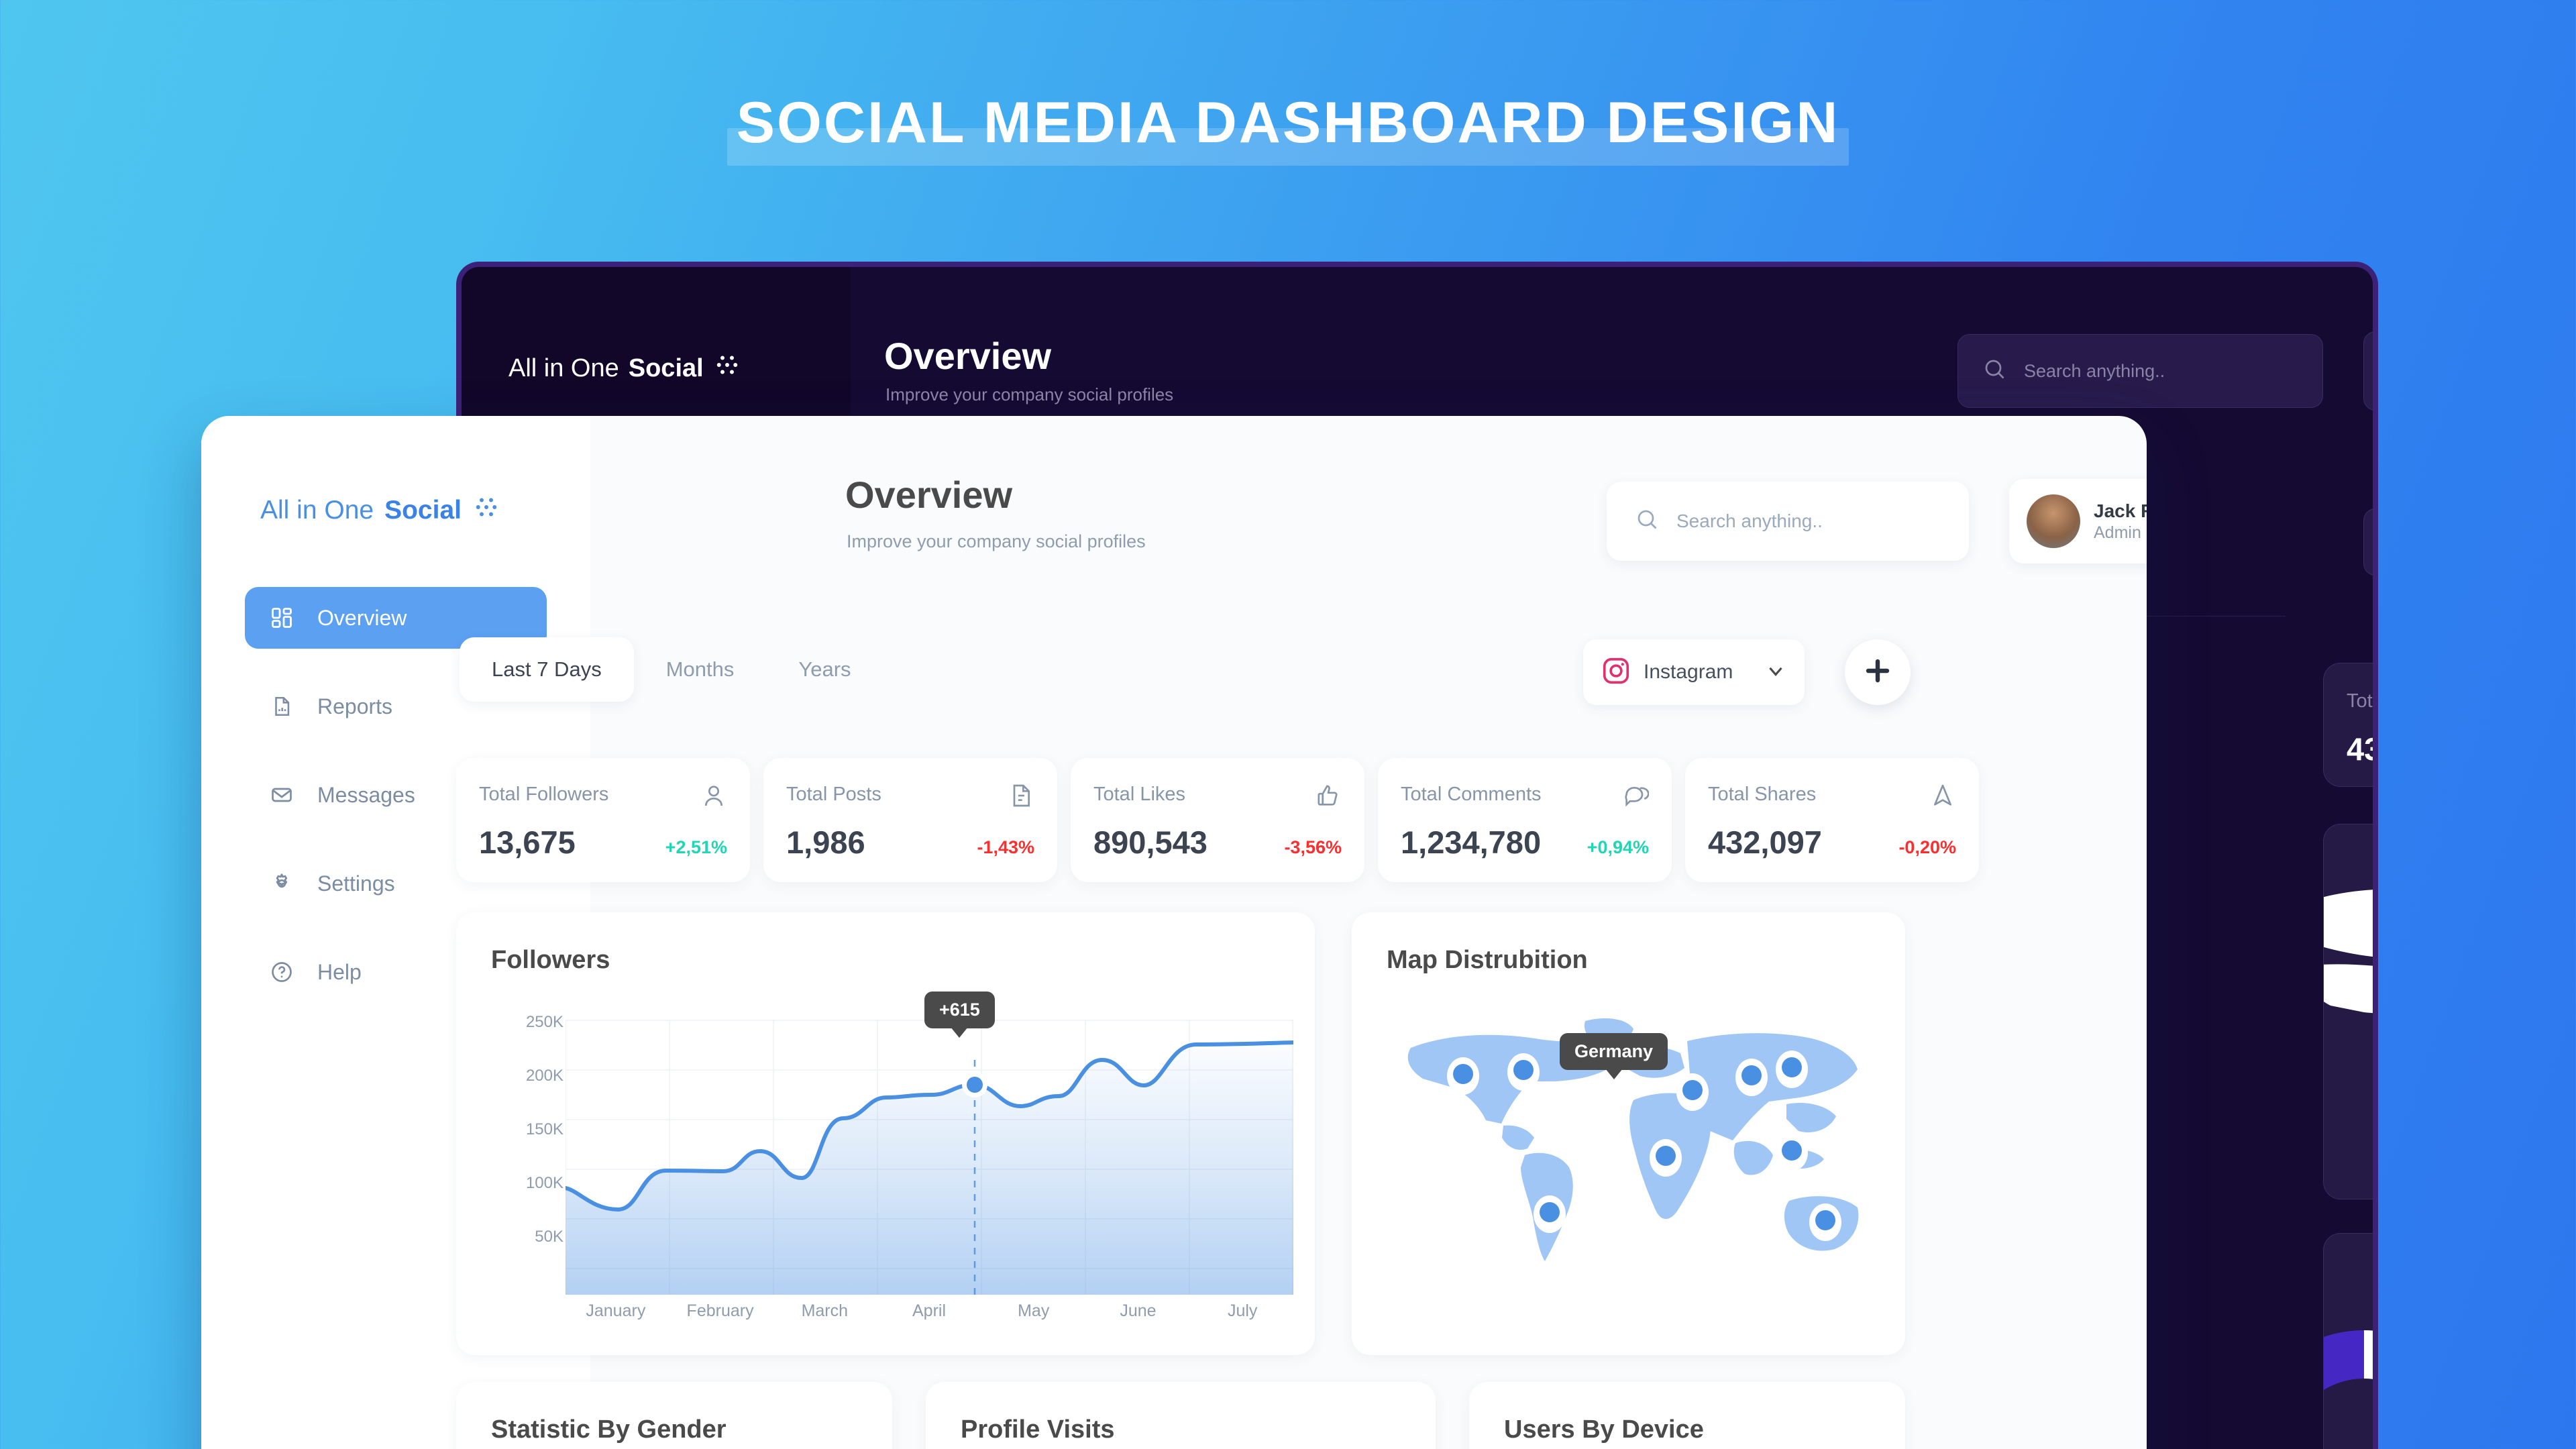  I want to click on avatar, so click(2053, 521).